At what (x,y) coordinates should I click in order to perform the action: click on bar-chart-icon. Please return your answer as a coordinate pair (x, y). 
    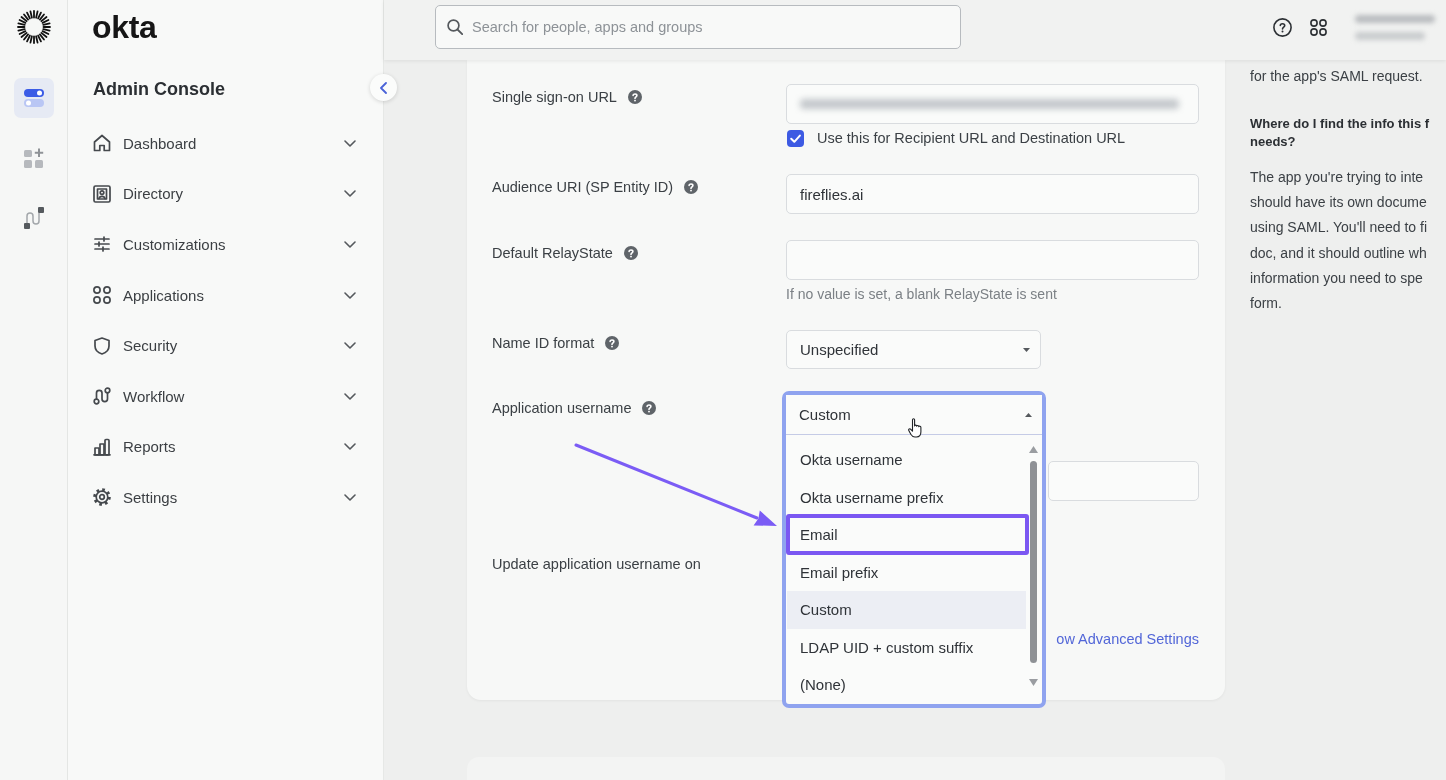
    Looking at the image, I should click on (102, 446).